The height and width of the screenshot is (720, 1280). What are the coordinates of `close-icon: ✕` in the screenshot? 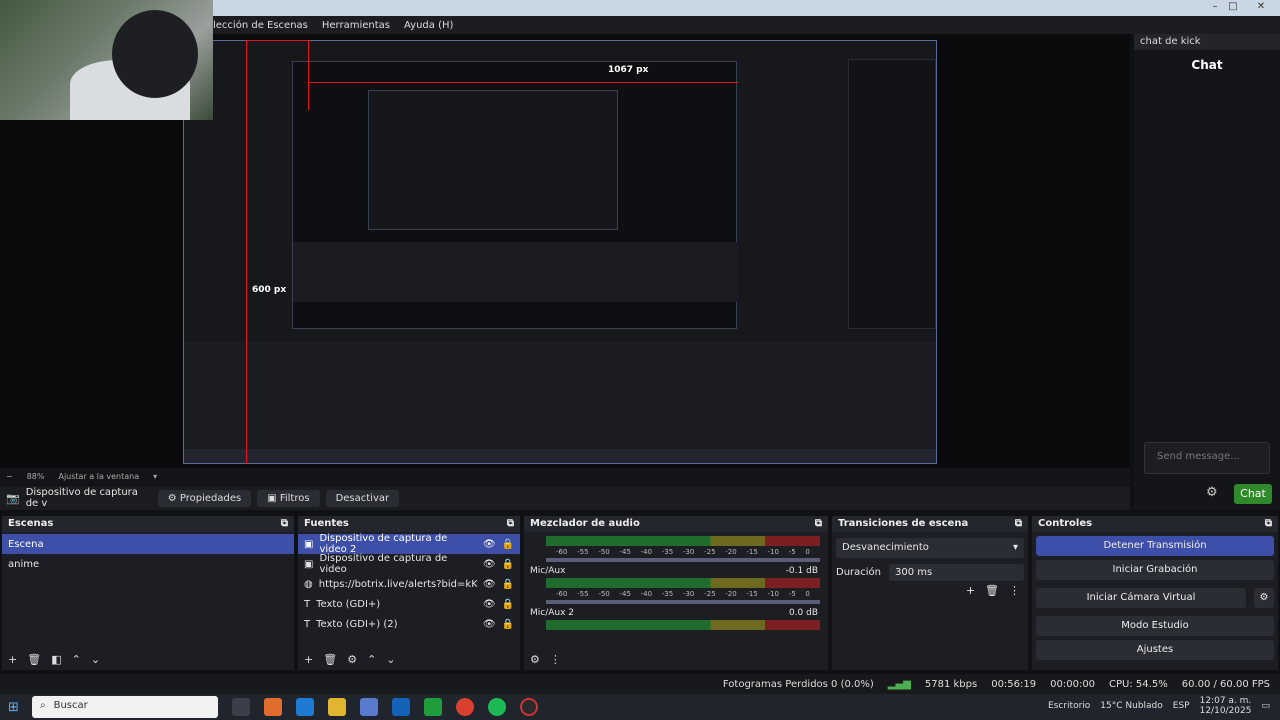 It's located at (1261, 6).